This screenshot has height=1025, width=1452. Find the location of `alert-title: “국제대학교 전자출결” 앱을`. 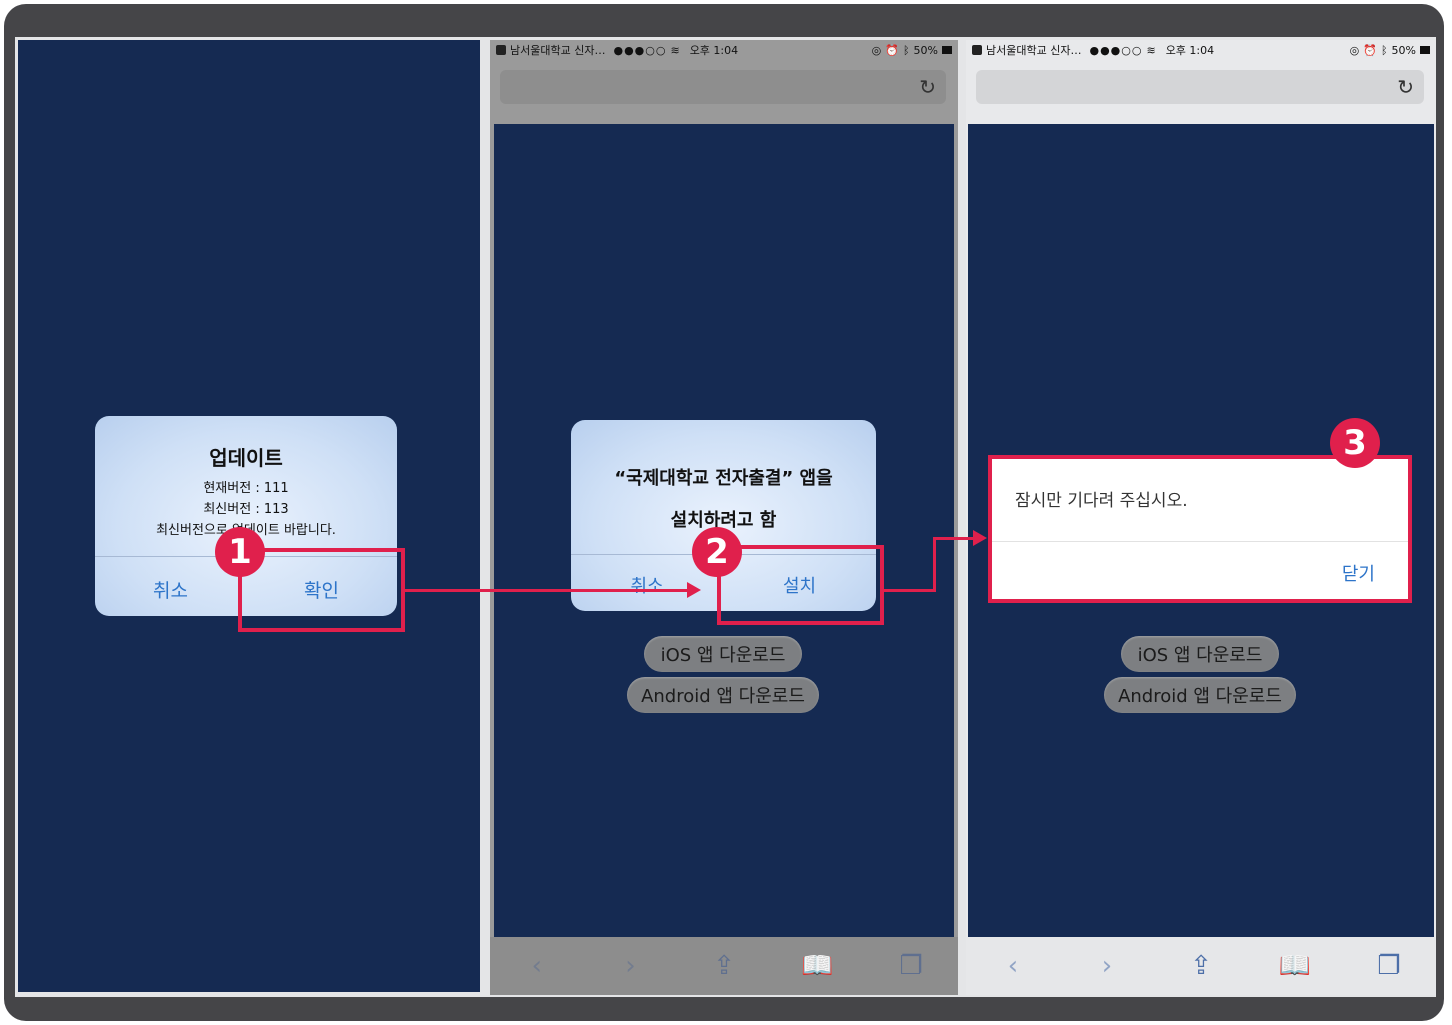

alert-title: “국제대학교 전자출결” 앱을 is located at coordinates (723, 478).